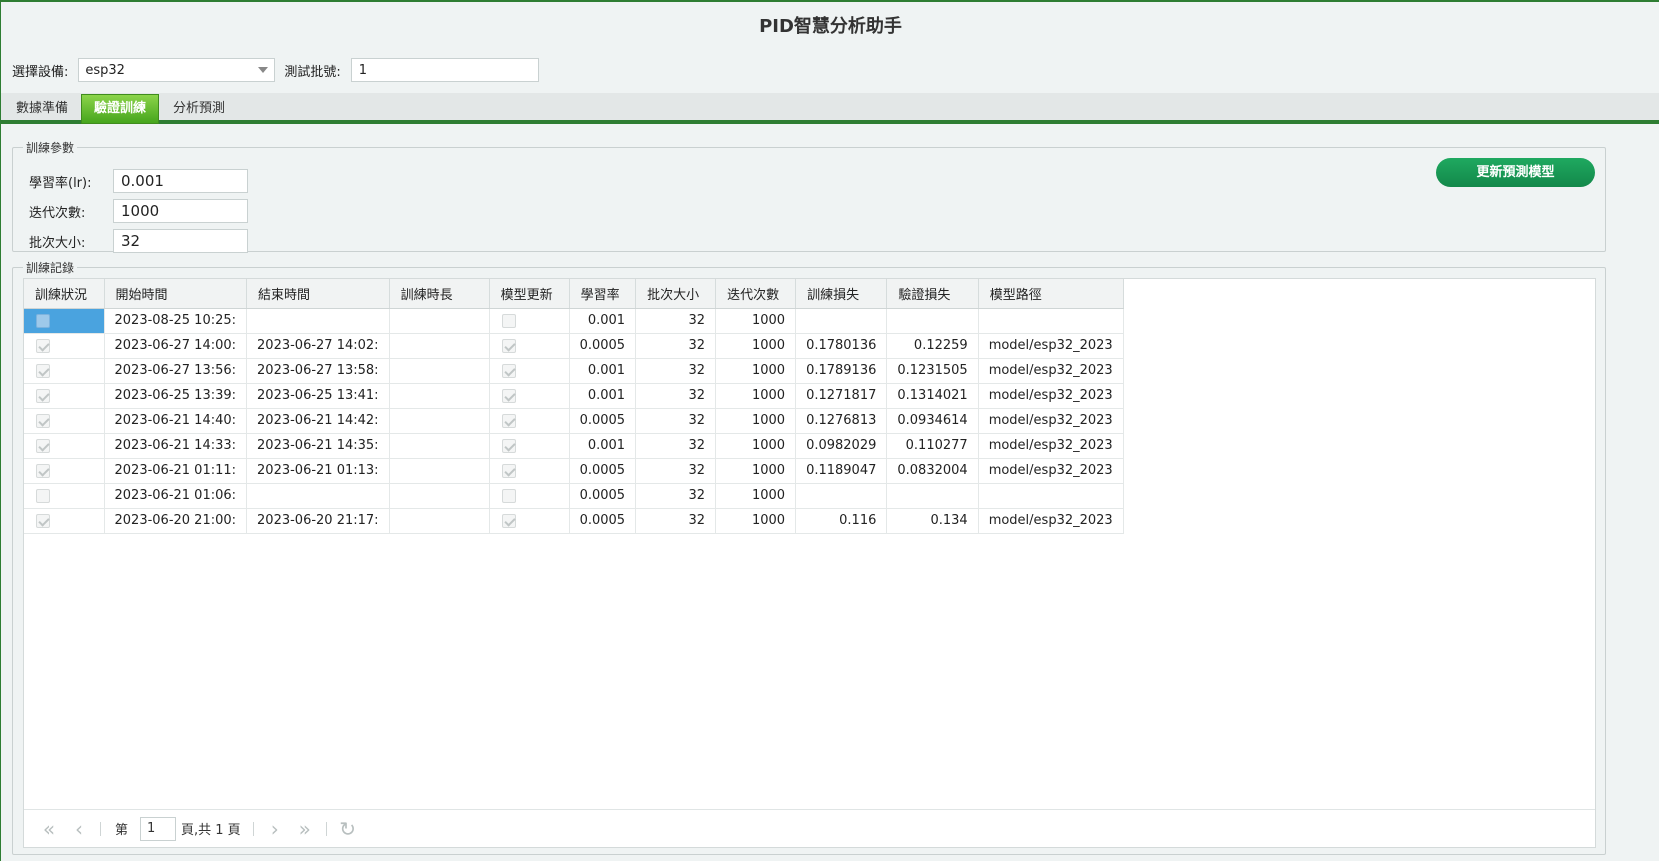 This screenshot has height=861, width=1659. Describe the element at coordinates (1051, 496) in the screenshot. I see `path-cell` at that location.